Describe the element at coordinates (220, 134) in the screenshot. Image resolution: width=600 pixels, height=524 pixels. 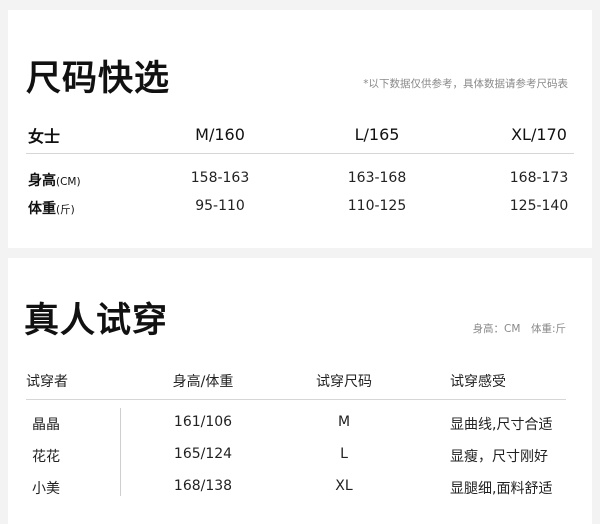
I see `size-header-m: M/160` at that location.